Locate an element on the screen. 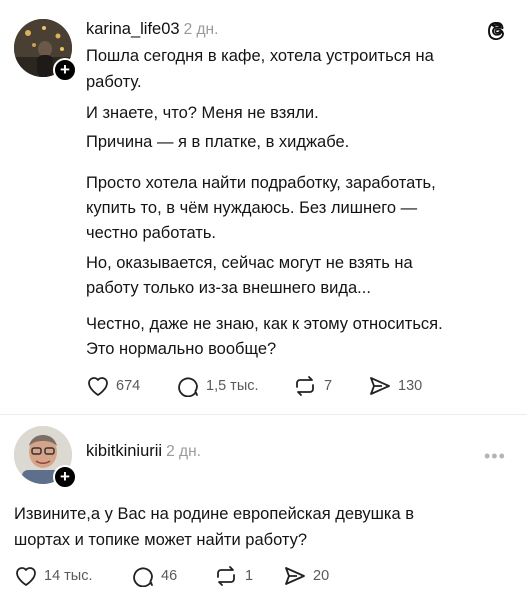 This screenshot has height=600, width=527. reply-button: 46 is located at coordinates (154, 576).